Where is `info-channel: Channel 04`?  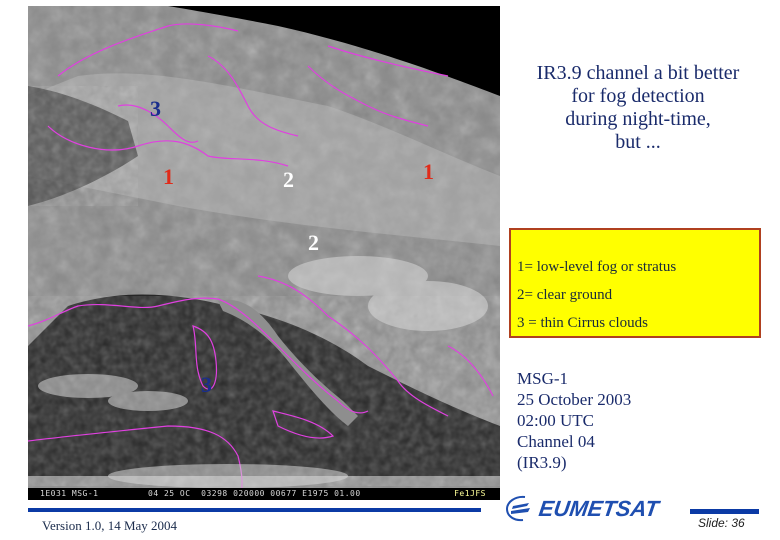
info-channel: Channel 04 is located at coordinates (556, 441).